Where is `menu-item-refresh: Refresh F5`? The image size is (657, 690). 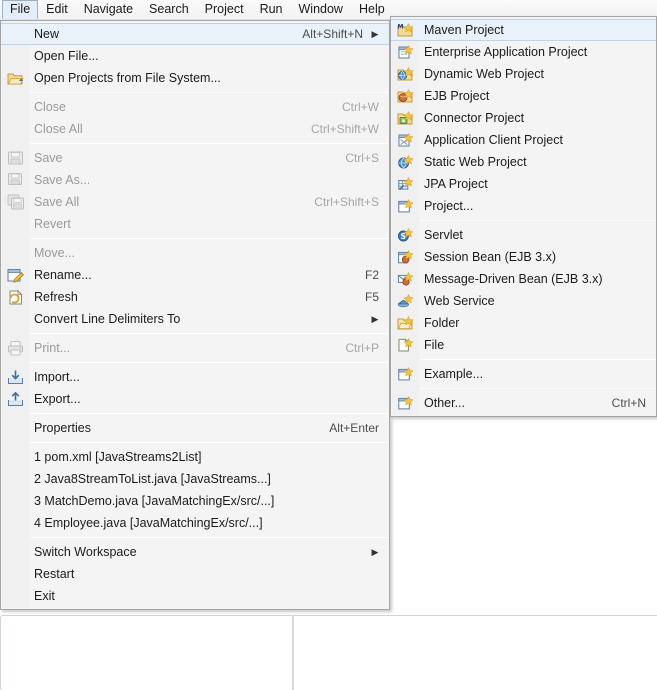 menu-item-refresh: Refresh F5 is located at coordinates (195, 297).